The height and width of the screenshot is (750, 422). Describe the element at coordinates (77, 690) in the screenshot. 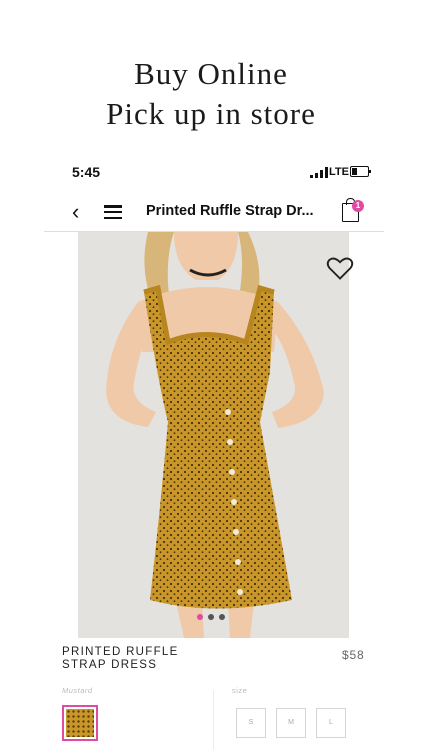

I see `color-label: Mustard` at that location.